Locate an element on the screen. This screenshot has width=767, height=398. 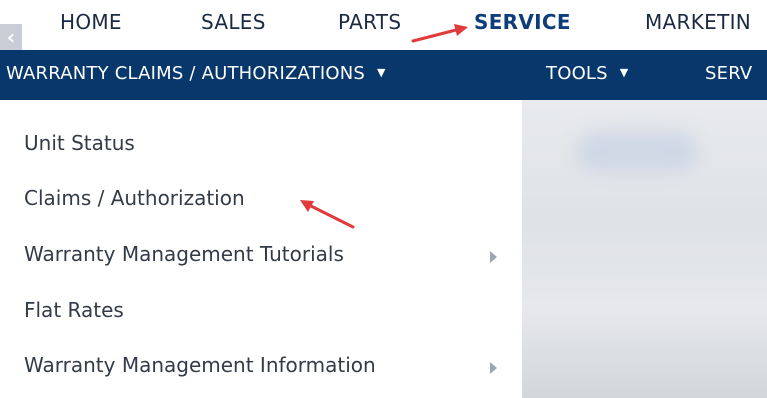
annotation-arrows is located at coordinates (384, 126).